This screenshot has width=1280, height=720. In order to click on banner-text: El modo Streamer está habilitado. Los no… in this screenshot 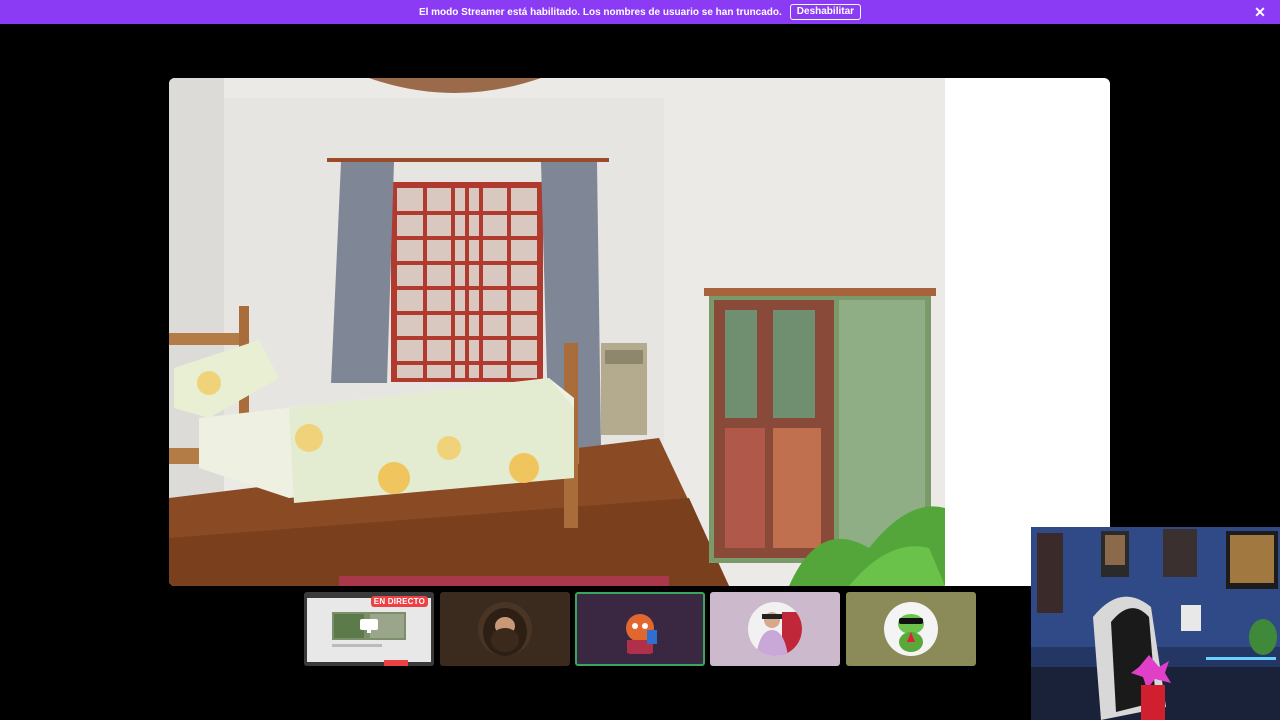, I will do `click(600, 12)`.